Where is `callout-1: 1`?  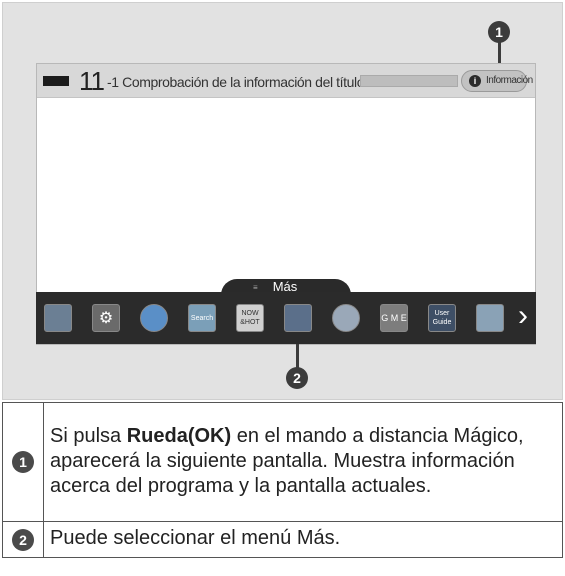 callout-1: 1 is located at coordinates (499, 32).